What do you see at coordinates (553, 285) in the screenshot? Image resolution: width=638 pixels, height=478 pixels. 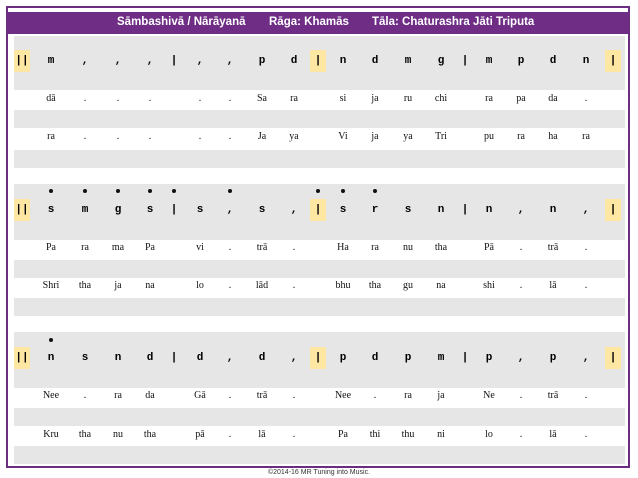 I see `lyric-syllable: lā` at bounding box center [553, 285].